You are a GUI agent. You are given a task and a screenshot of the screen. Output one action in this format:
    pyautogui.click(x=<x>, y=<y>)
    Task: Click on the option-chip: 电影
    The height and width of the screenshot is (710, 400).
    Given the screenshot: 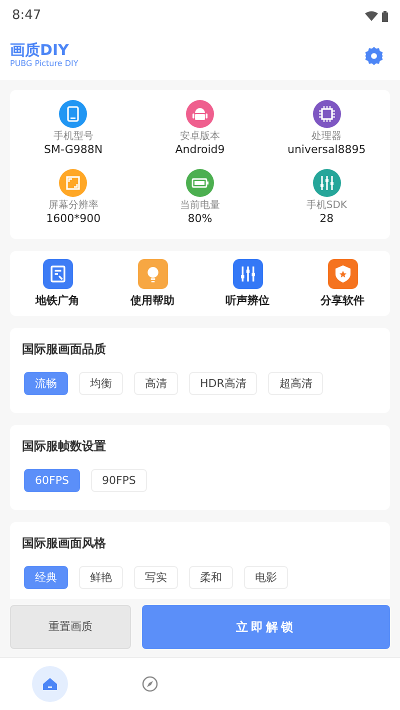 What is the action you would take?
    pyautogui.click(x=266, y=578)
    